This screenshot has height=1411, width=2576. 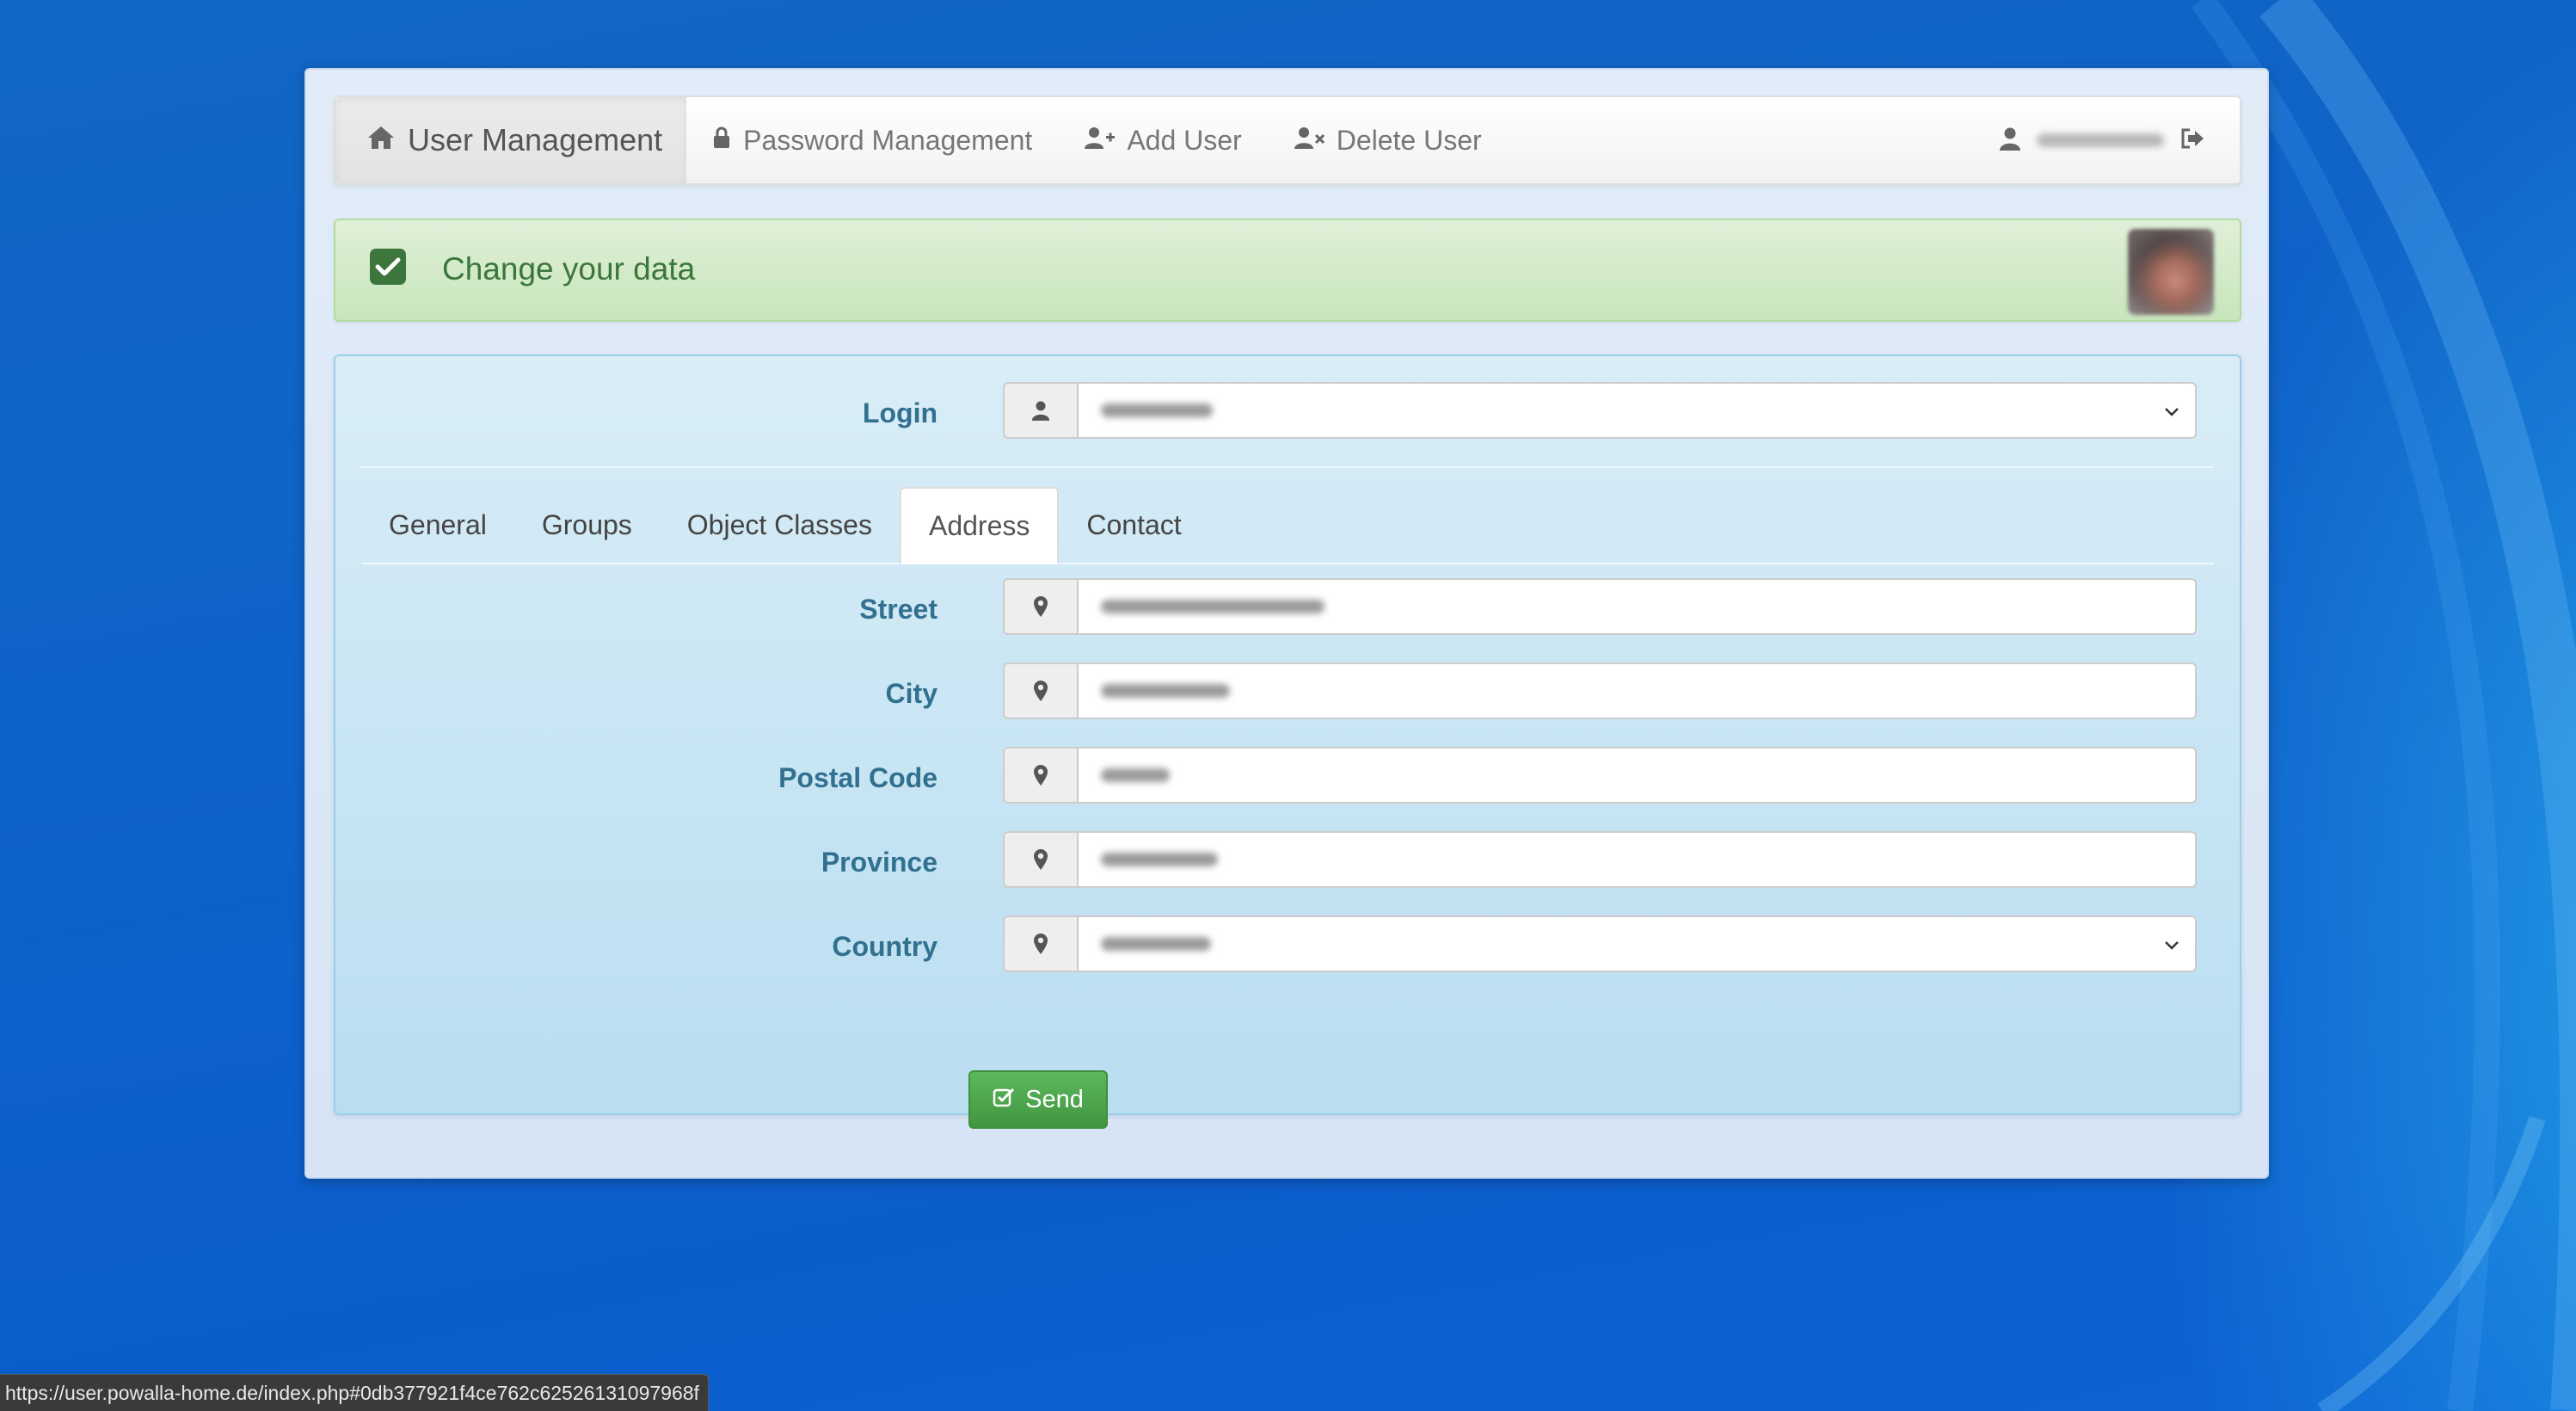 I want to click on nav-item-label: Delete User, so click(x=1409, y=140).